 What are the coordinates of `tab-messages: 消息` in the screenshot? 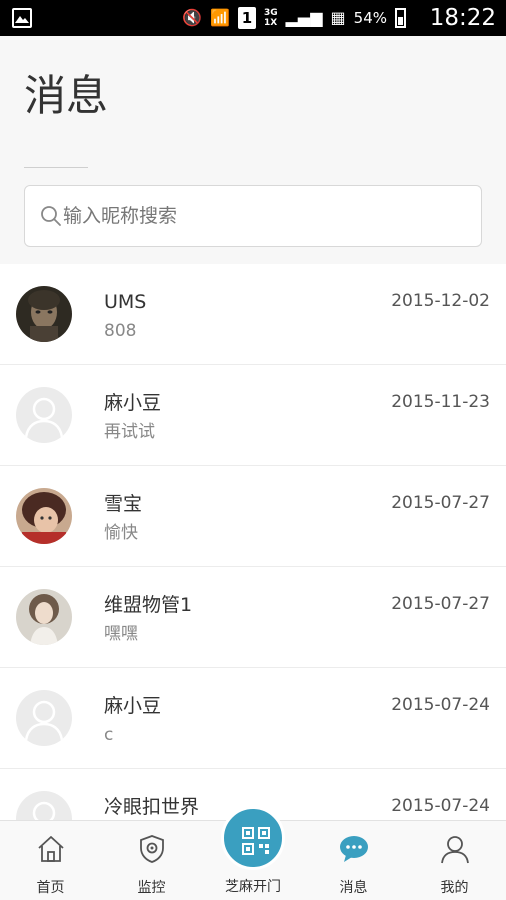 It's located at (353, 860).